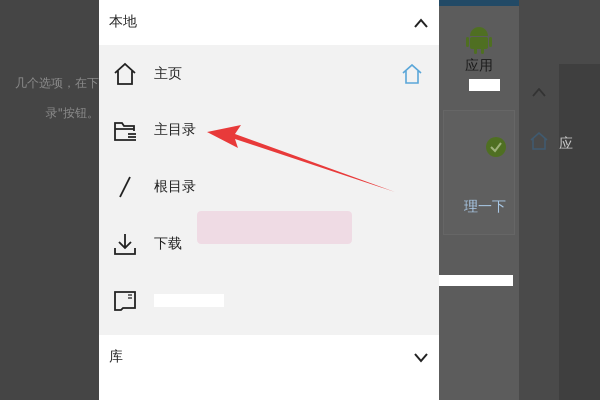 The width and height of the screenshot is (600, 400). Describe the element at coordinates (269, 131) in the screenshot. I see `drawer-item: 主目录` at that location.